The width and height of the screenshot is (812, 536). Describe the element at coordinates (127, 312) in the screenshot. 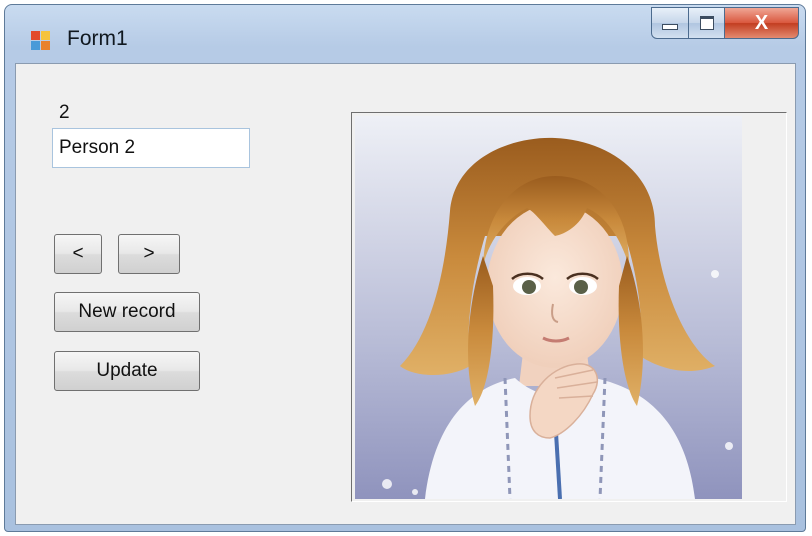

I see `new-record-button: New record` at that location.